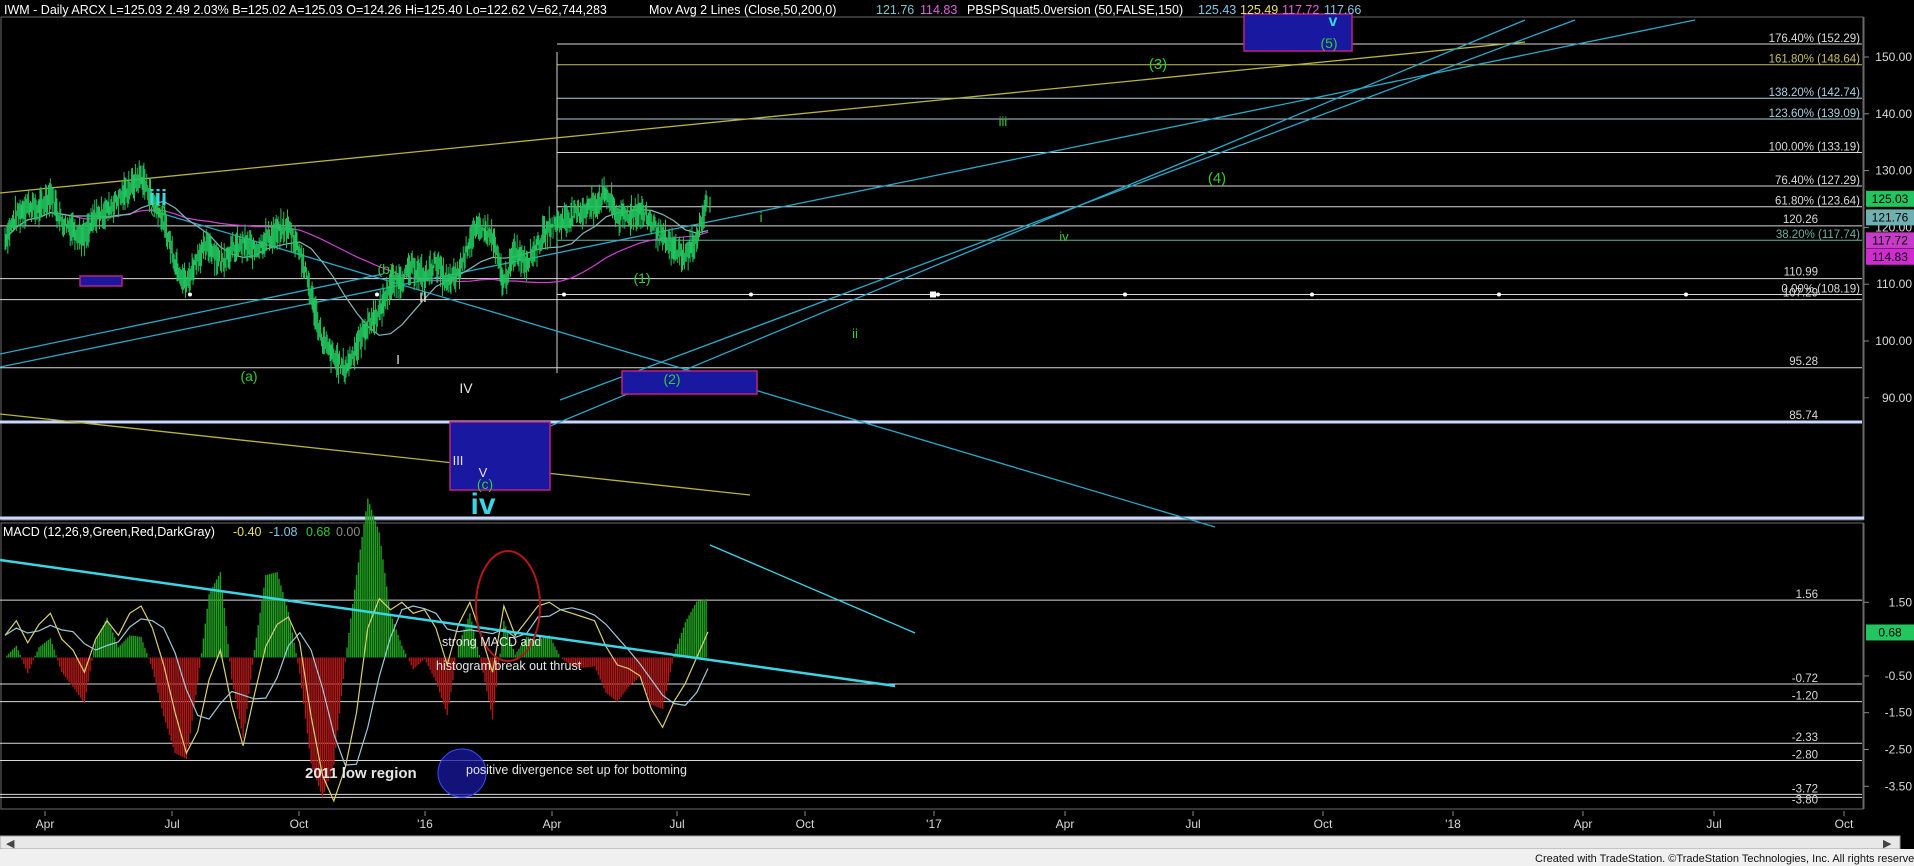 The width and height of the screenshot is (1914, 866). What do you see at coordinates (934, 824) in the screenshot?
I see `time-tick-label: '17` at bounding box center [934, 824].